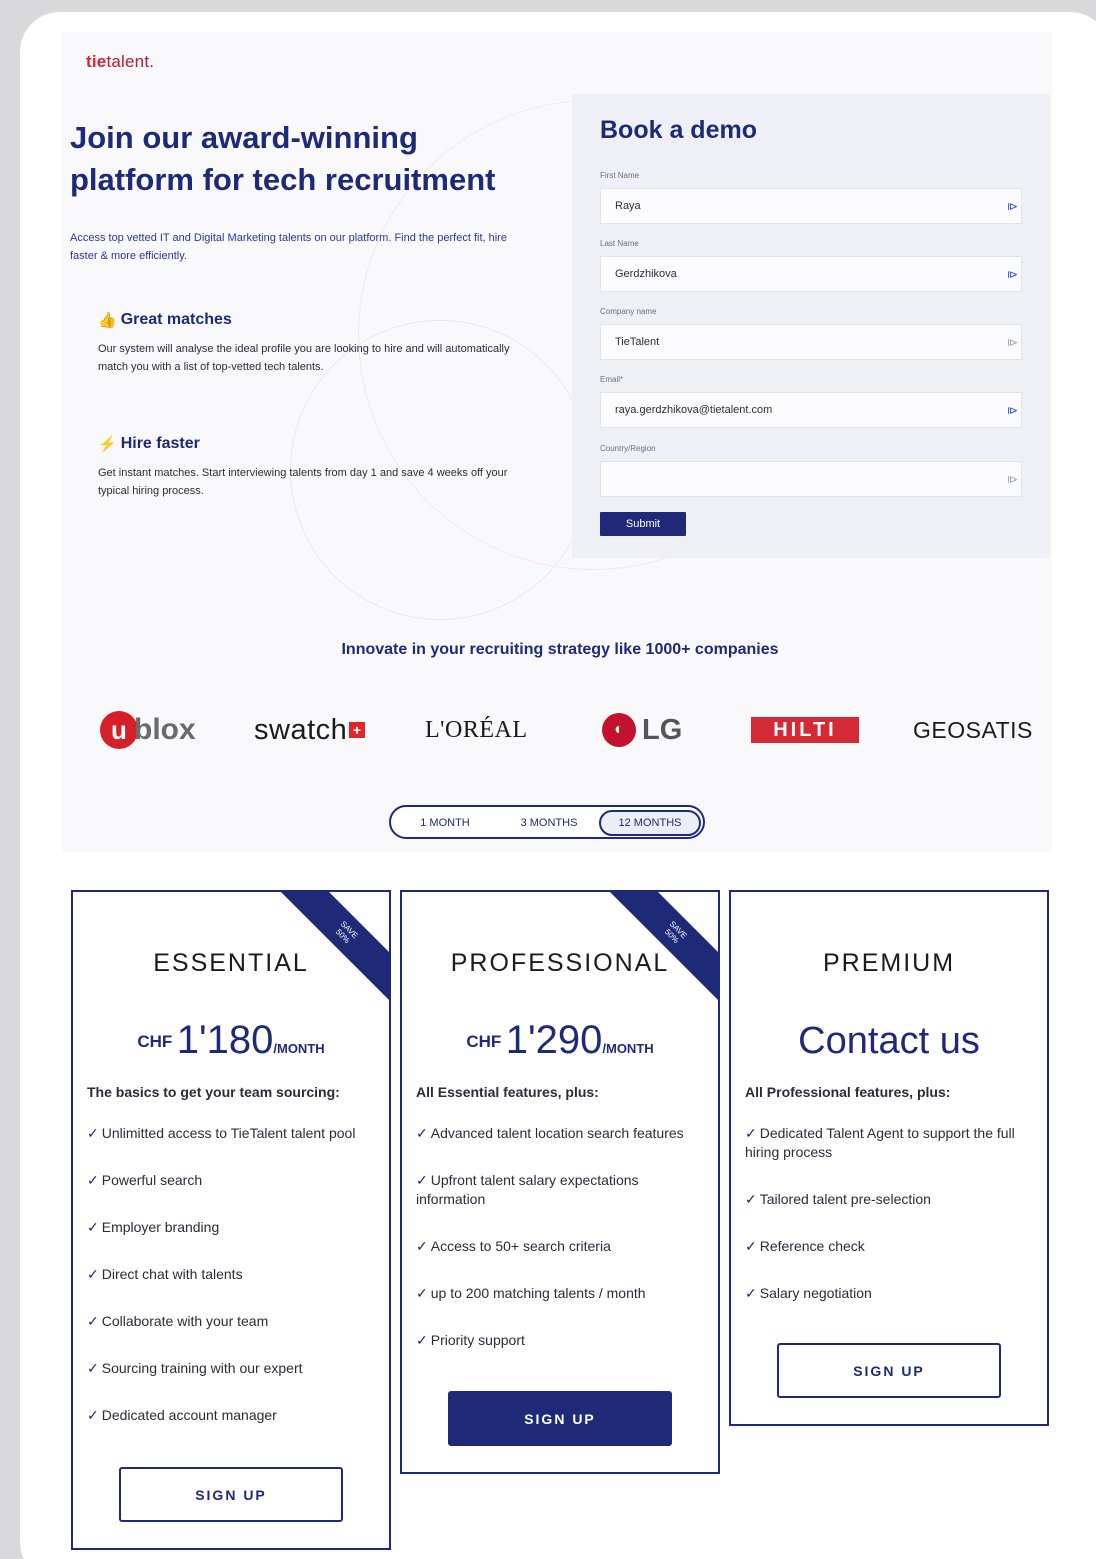 The image size is (1096, 1559). I want to click on thumbs-up-icon: 👍, so click(107, 320).